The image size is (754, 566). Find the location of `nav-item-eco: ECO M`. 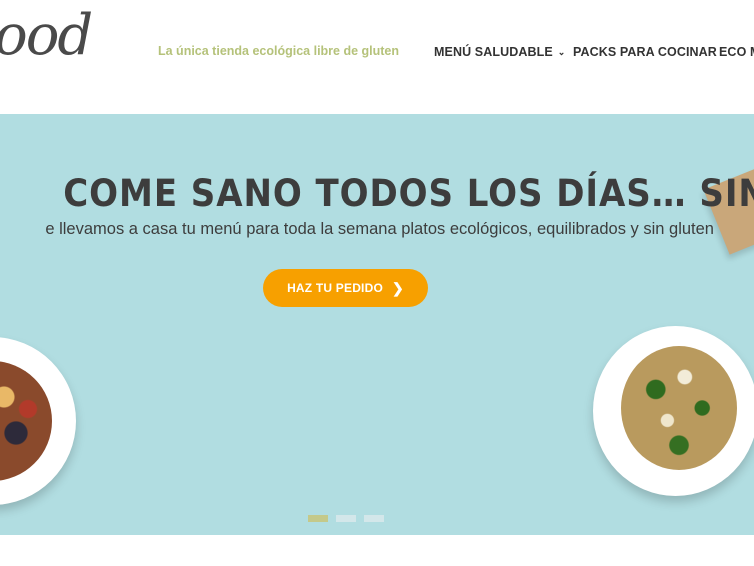

nav-item-eco: ECO M is located at coordinates (736, 52).